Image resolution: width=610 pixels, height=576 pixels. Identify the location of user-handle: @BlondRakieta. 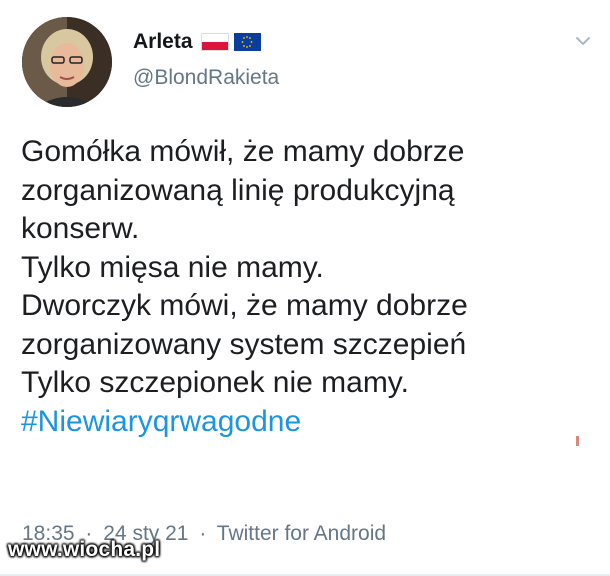
(206, 78).